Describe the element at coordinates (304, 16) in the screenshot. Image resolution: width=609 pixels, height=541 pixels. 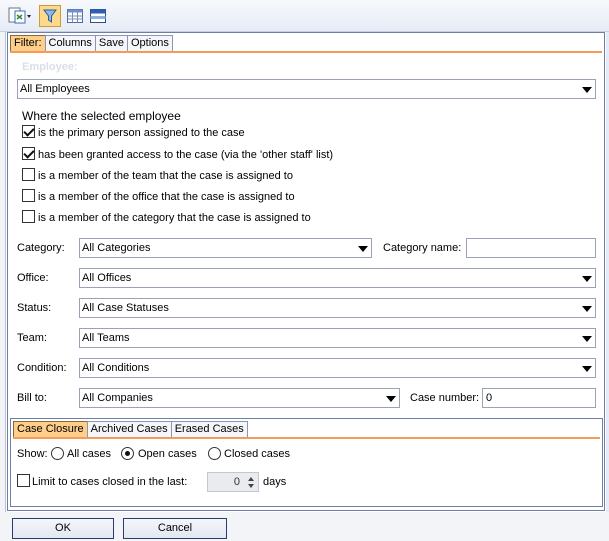
I see `toolbar` at that location.